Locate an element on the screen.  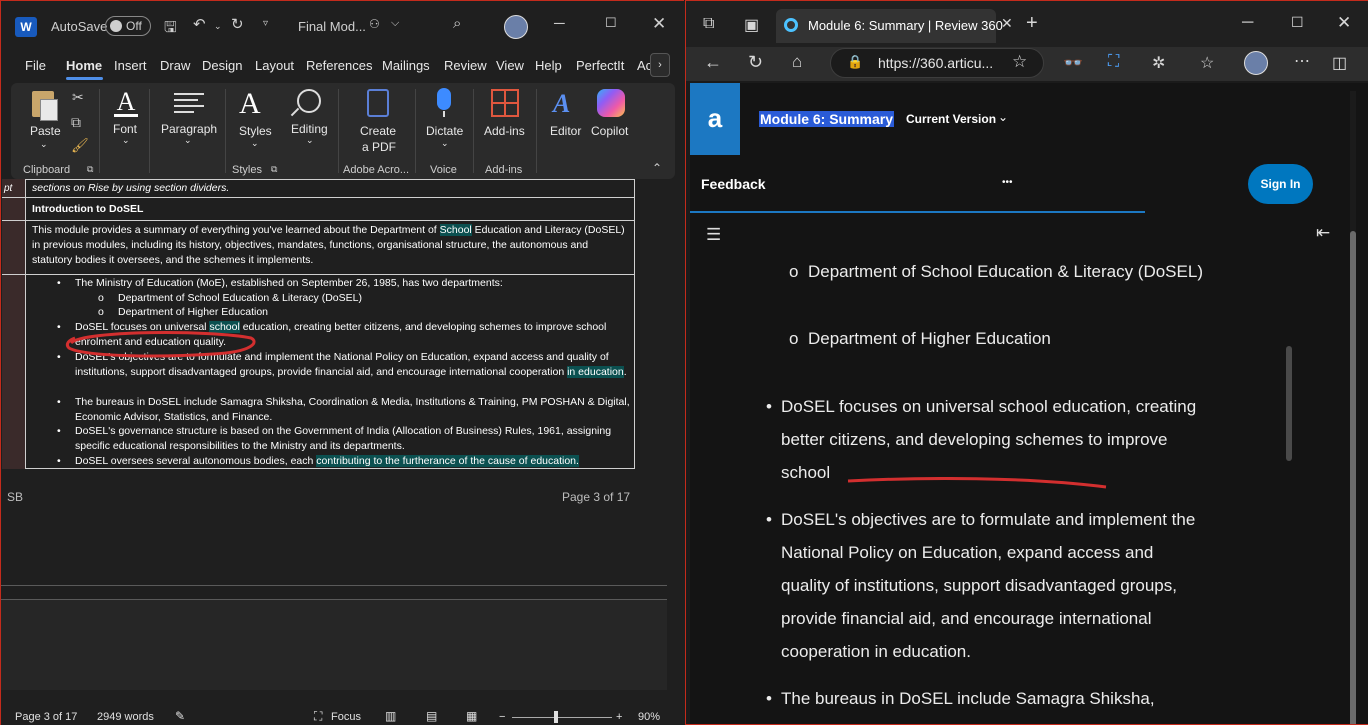
favorites-icon: ☆ is located at coordinates (1207, 63).